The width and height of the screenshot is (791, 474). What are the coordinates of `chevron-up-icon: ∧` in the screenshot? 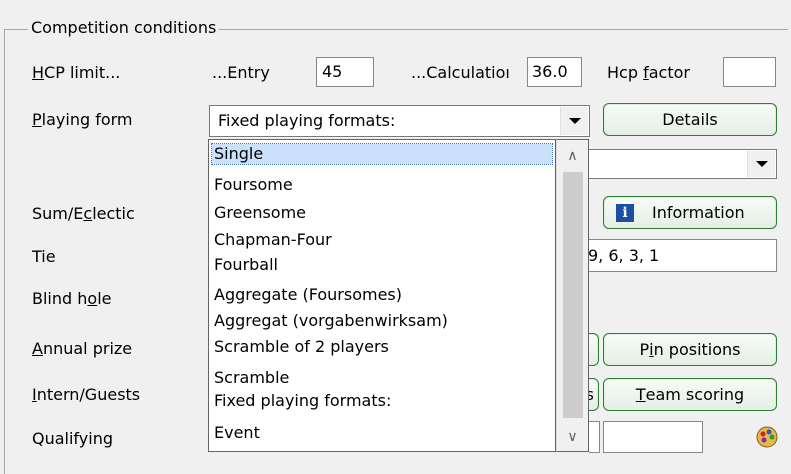 It's located at (572, 156).